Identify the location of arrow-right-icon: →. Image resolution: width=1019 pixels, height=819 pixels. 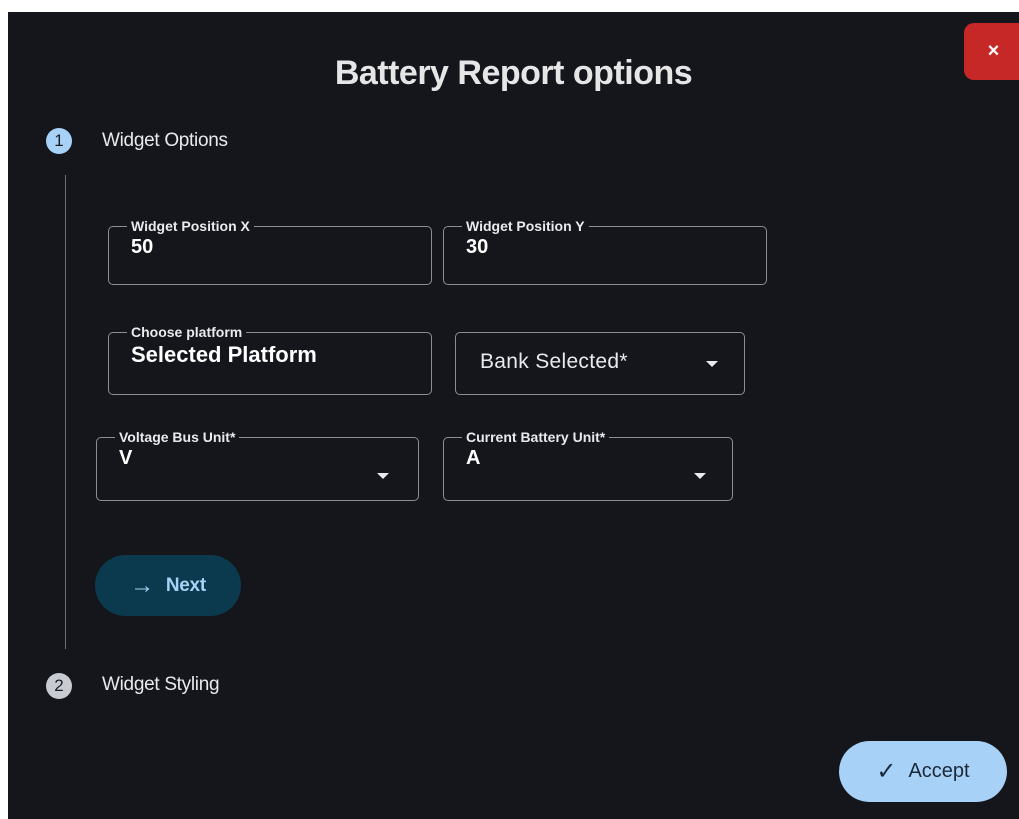
(142, 585).